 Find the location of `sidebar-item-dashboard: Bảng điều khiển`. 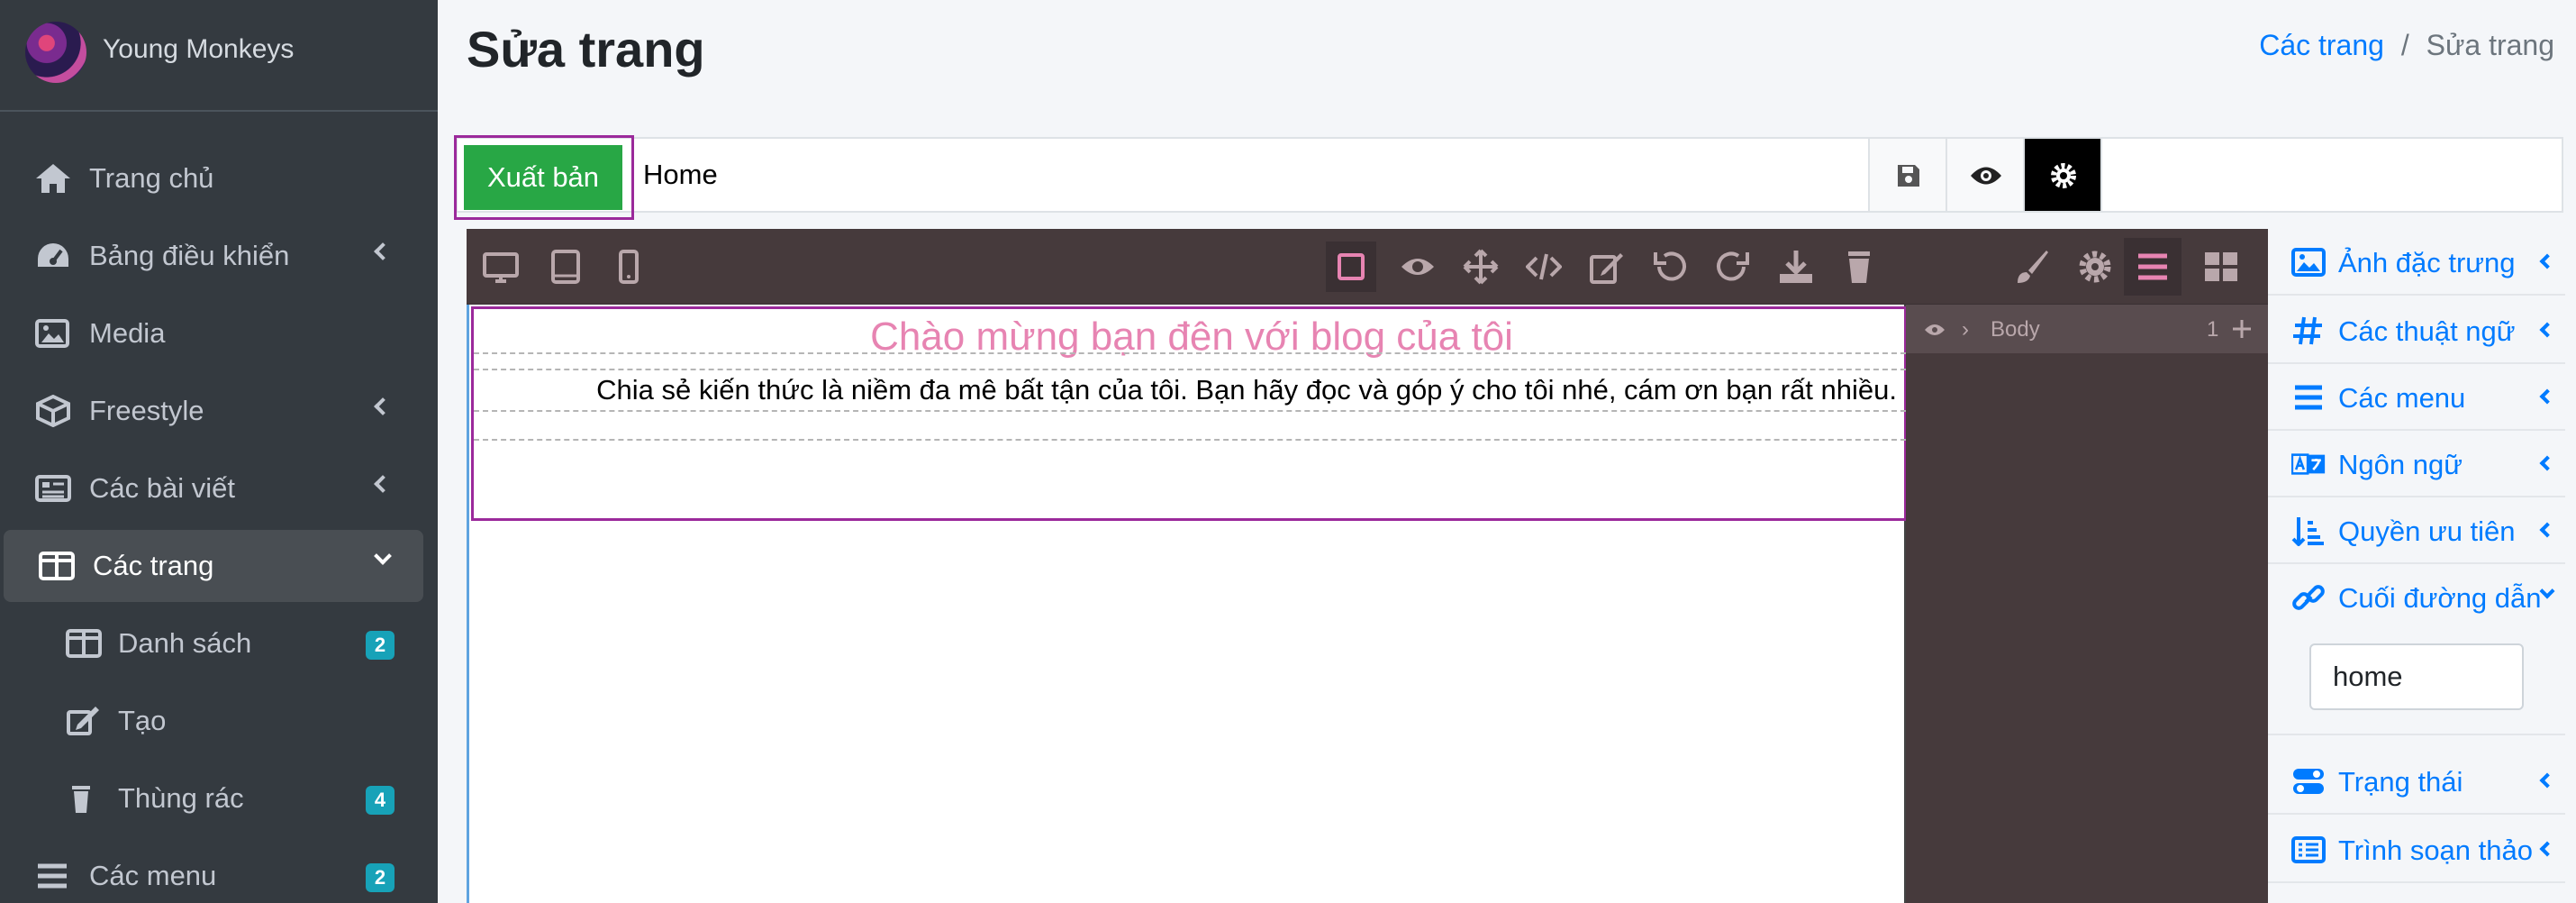

sidebar-item-dashboard: Bảng điều khiển is located at coordinates (211, 256).